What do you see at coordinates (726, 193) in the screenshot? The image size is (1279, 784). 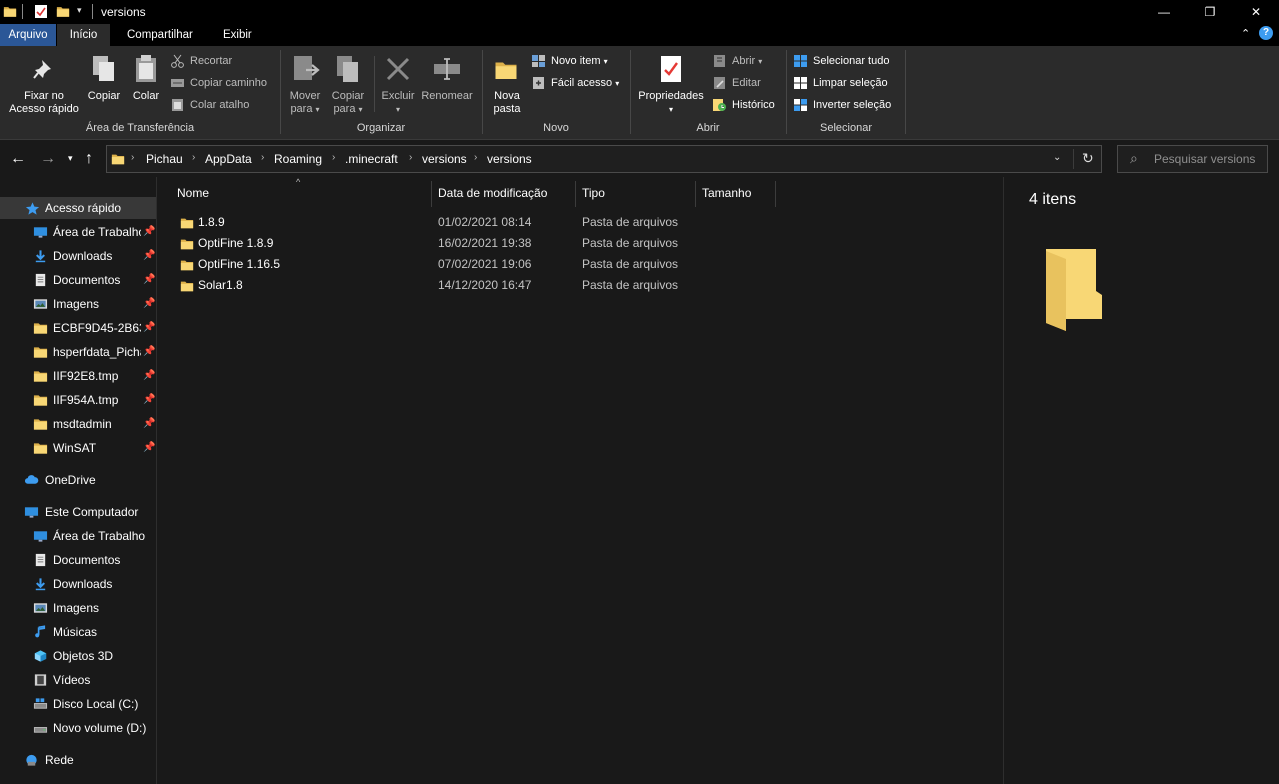 I see `column-header-size: Tamanho` at bounding box center [726, 193].